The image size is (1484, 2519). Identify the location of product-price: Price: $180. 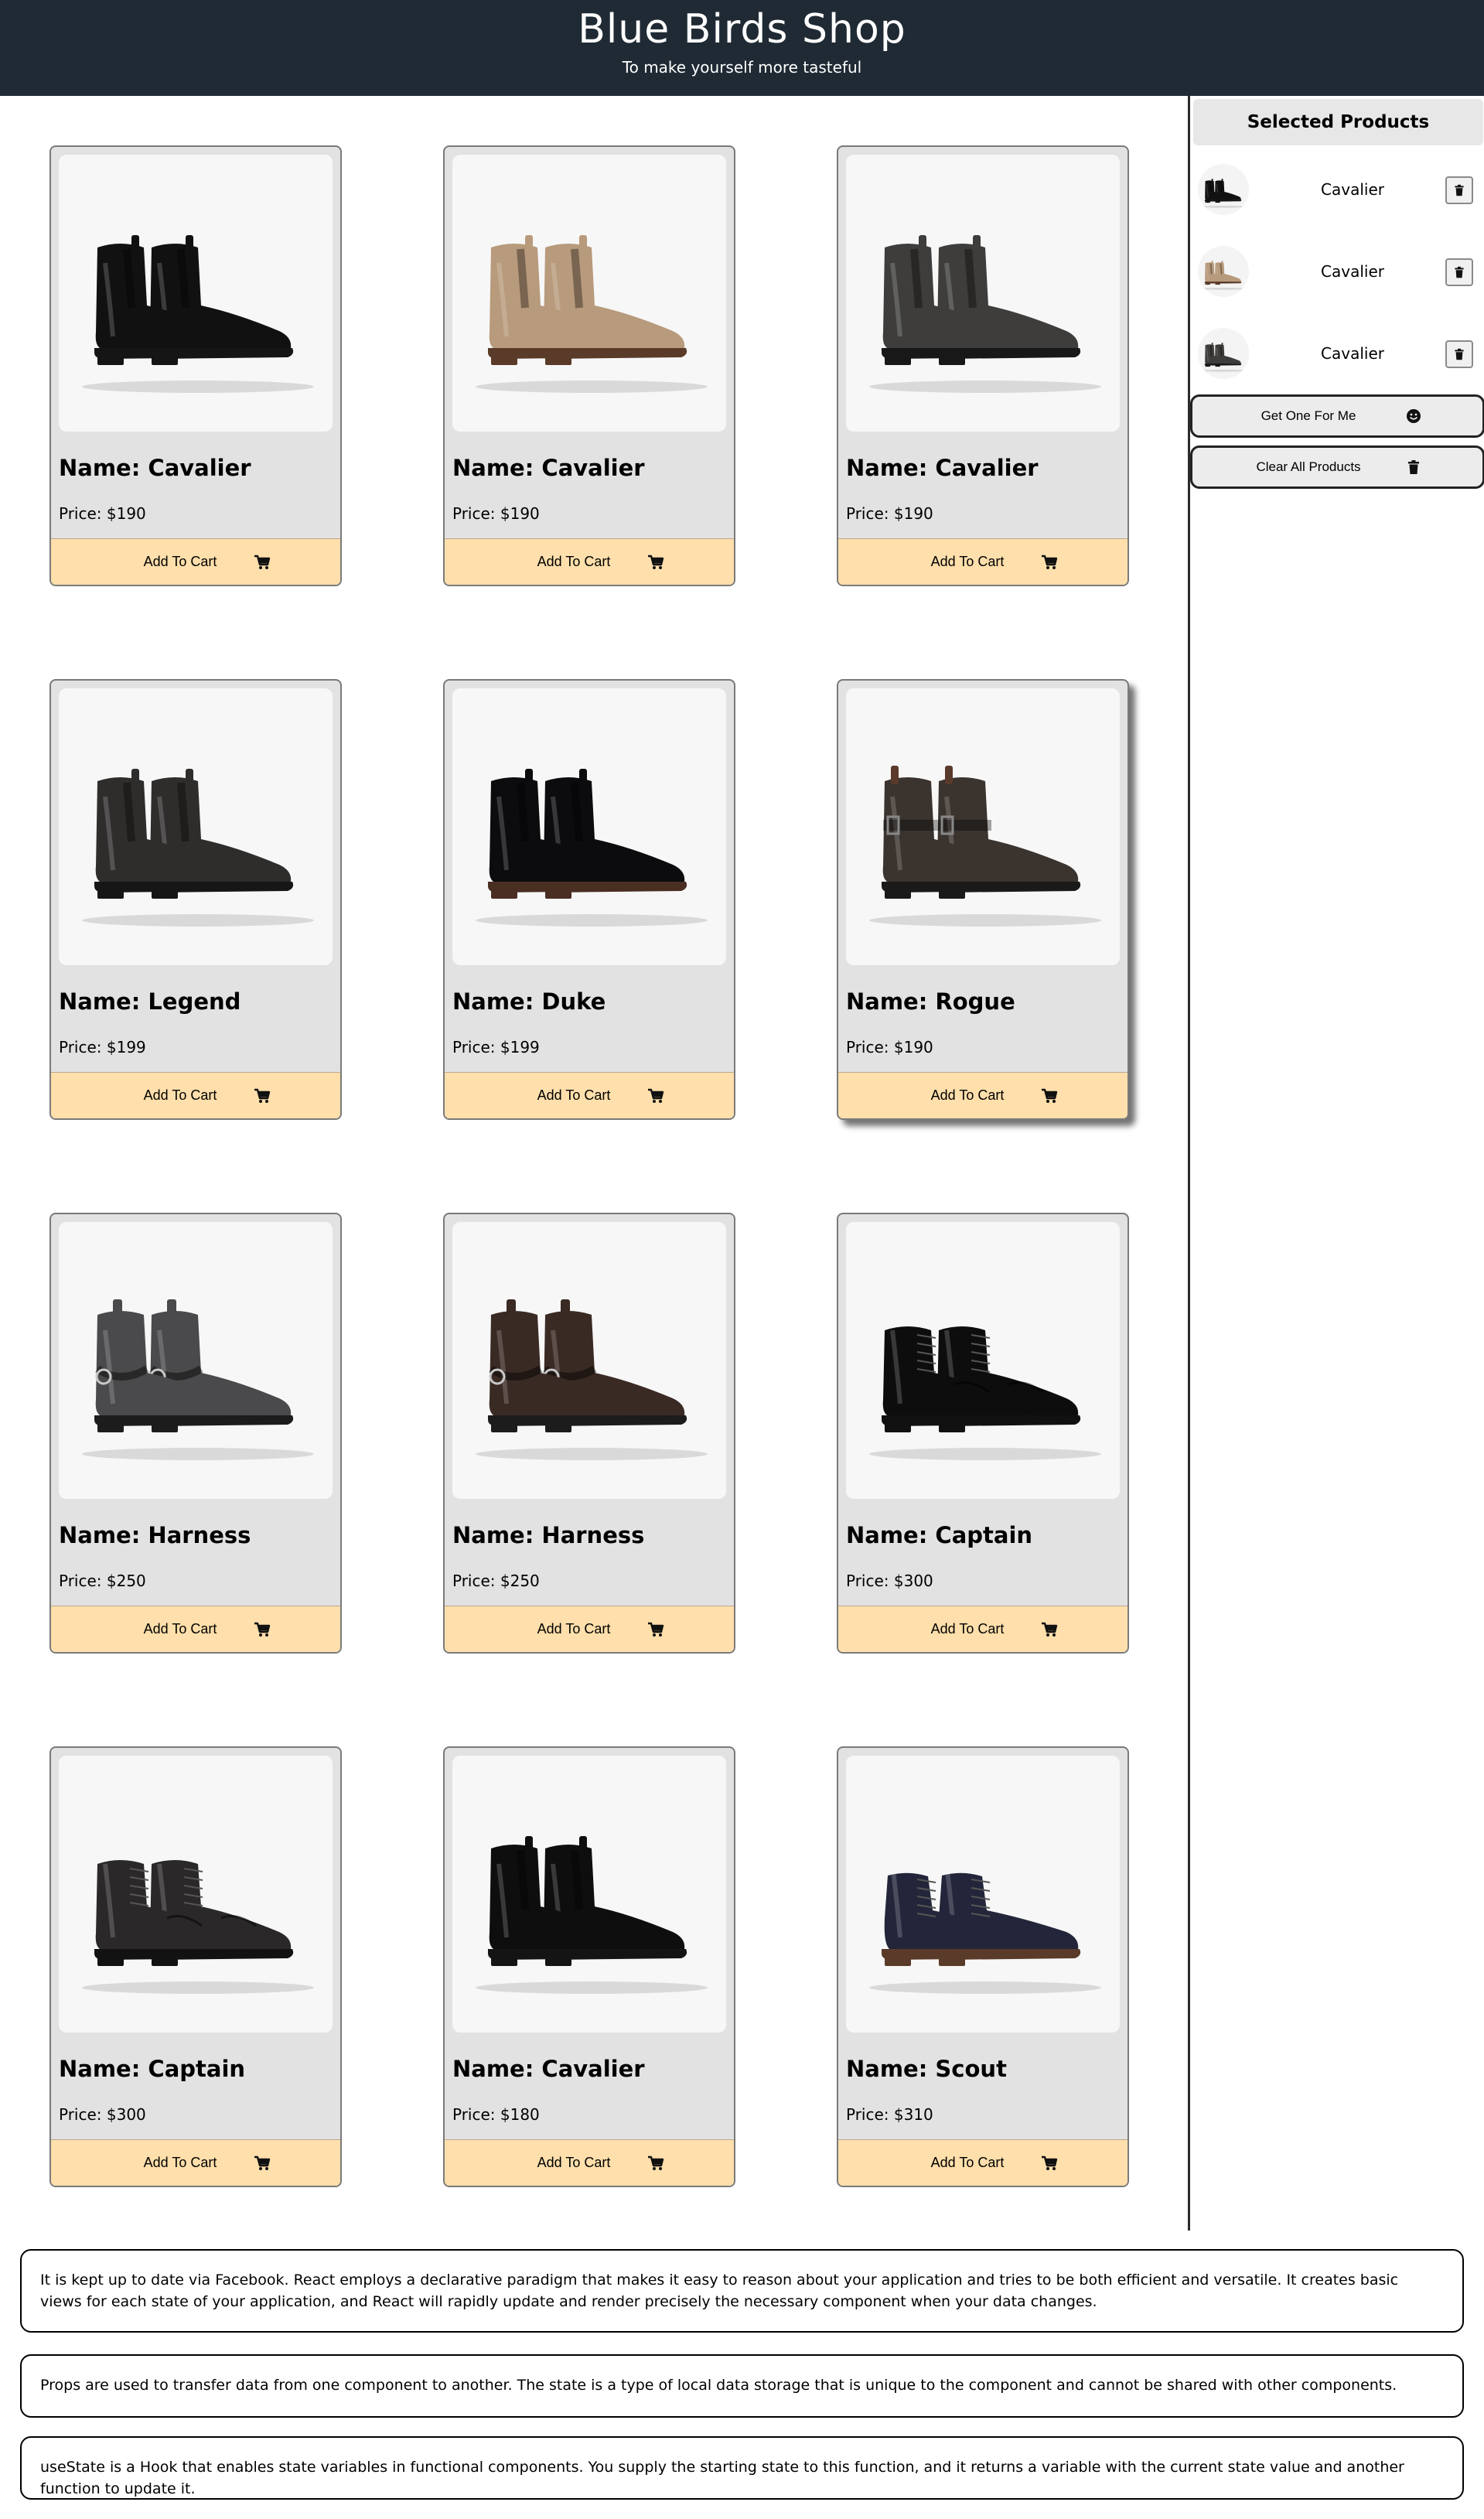
(496, 2114).